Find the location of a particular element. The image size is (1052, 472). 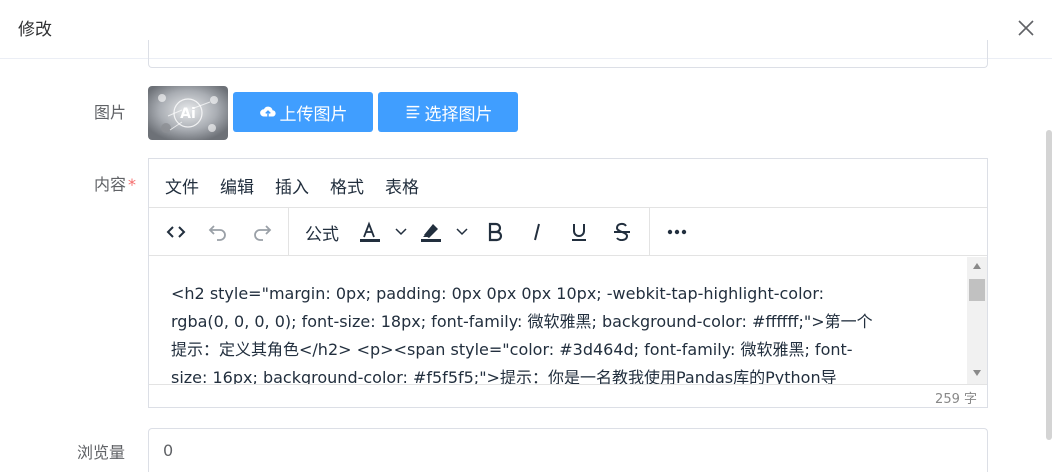

menu-format: 格式 is located at coordinates (347, 185).